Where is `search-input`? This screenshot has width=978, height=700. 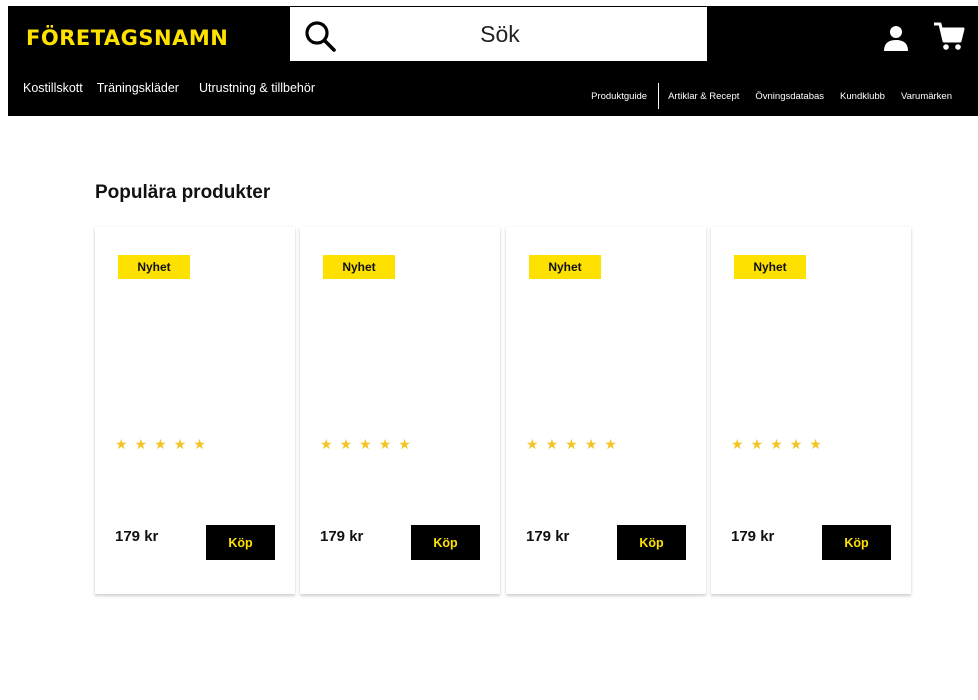 search-input is located at coordinates (500, 34).